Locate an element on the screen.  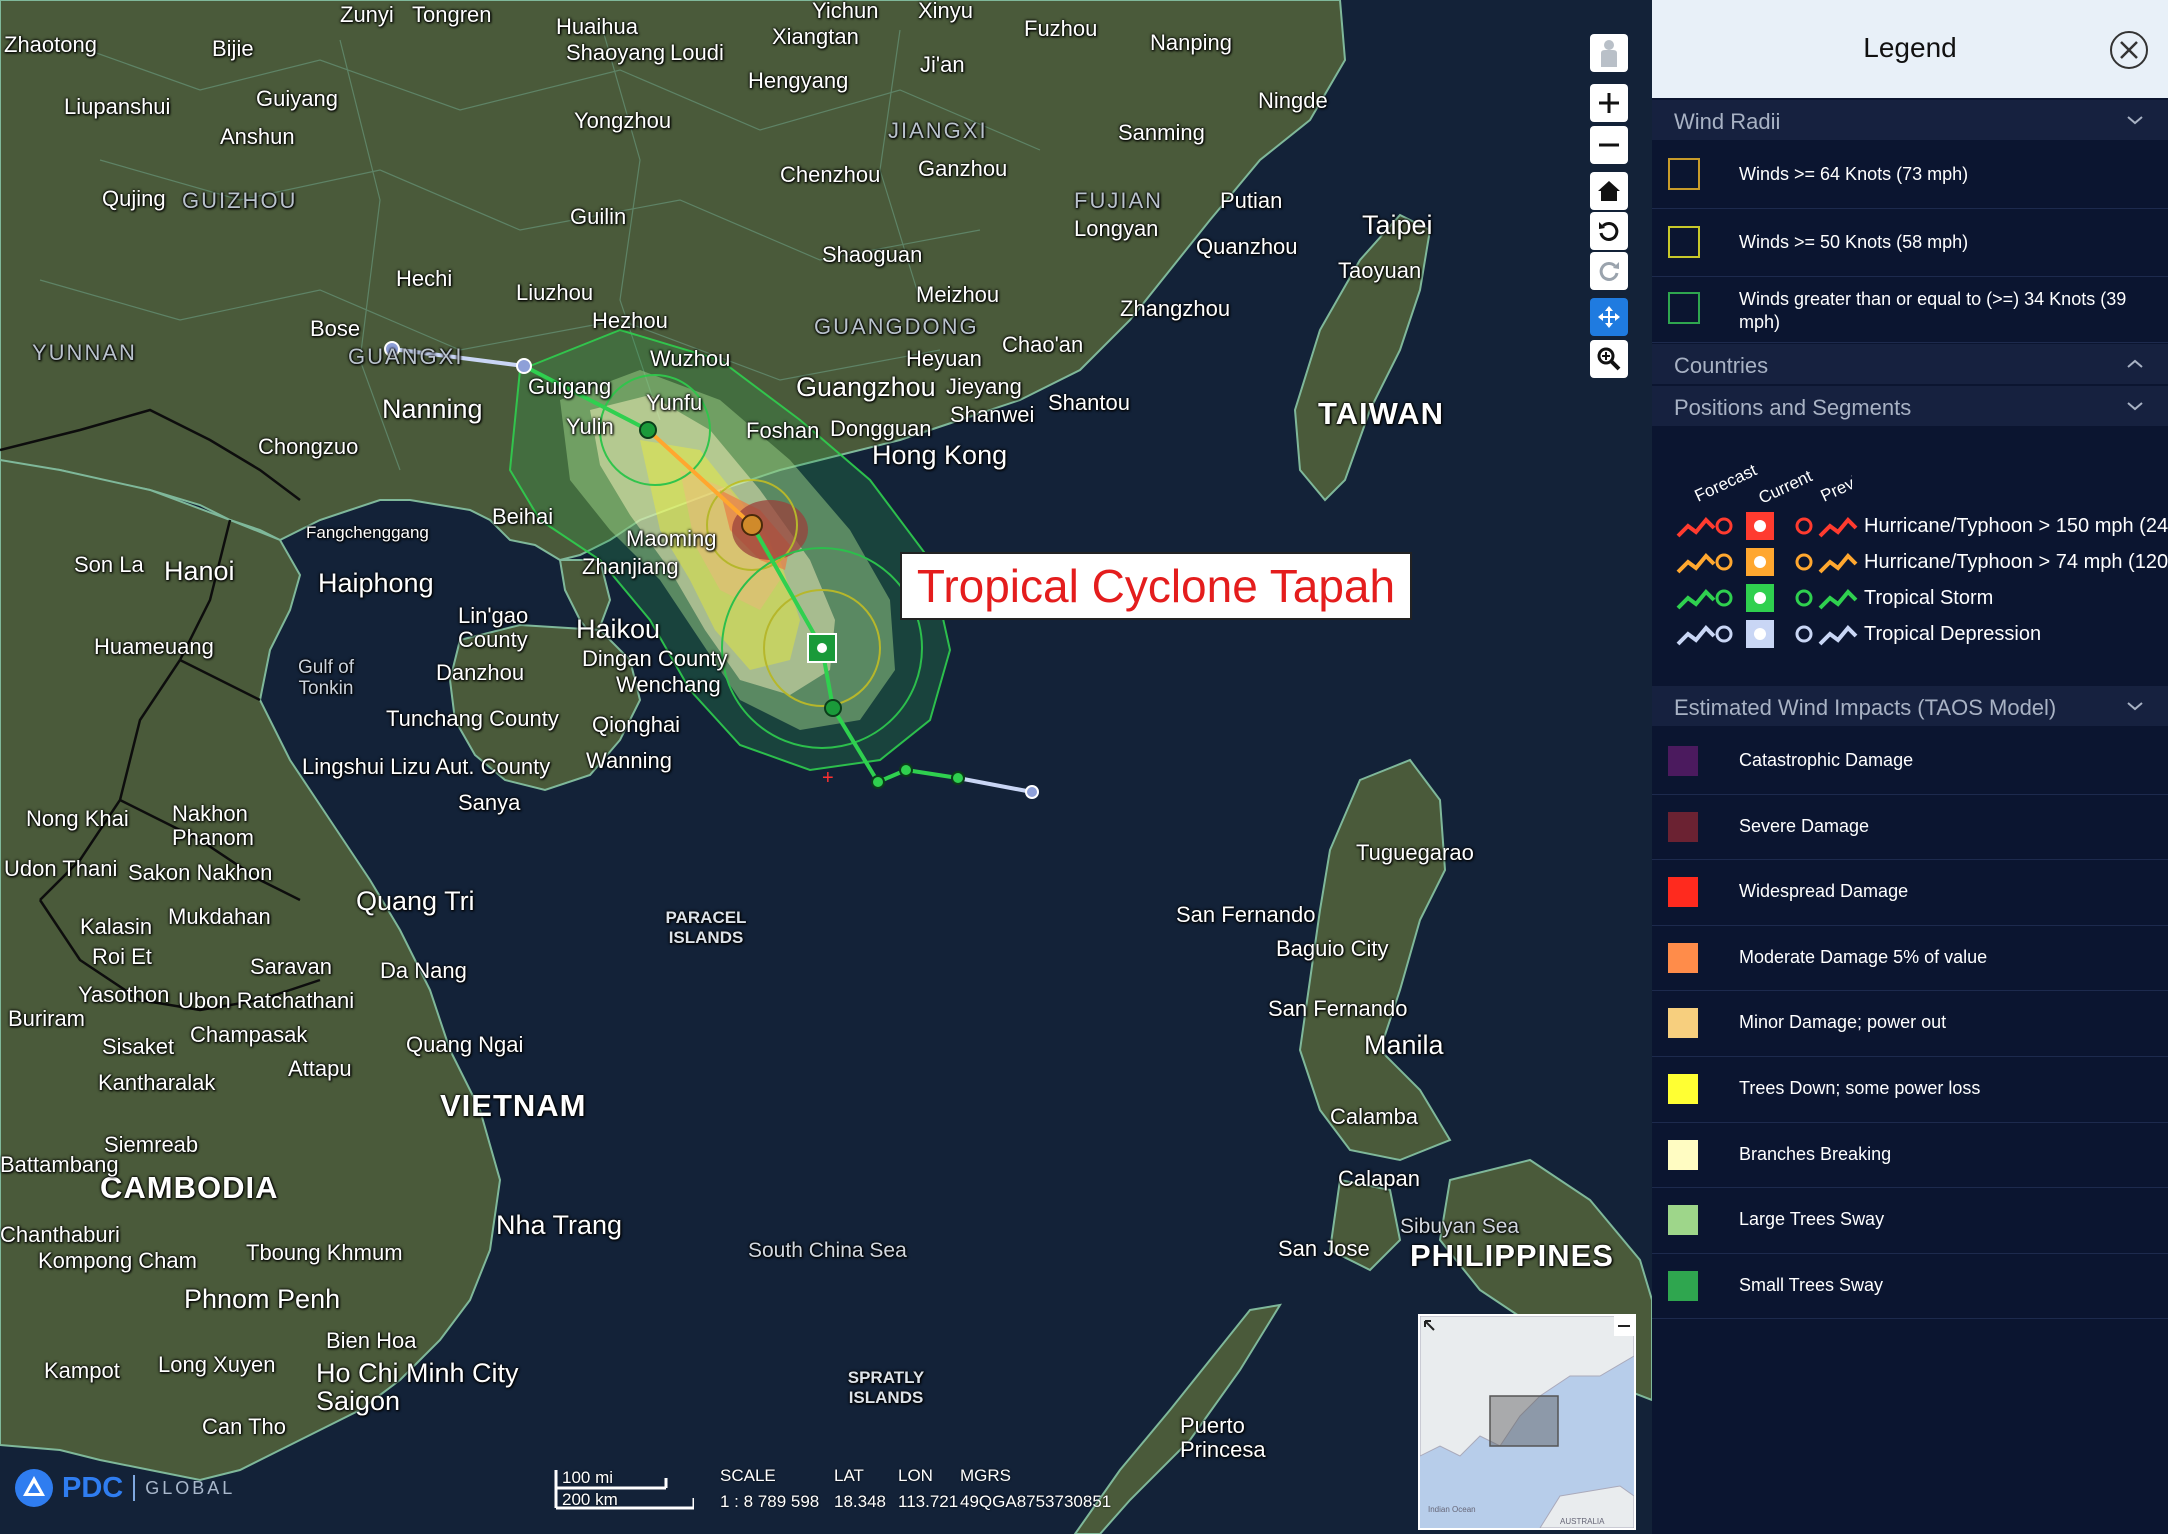
positions-title: Positions and Segments is located at coordinates (1793, 407).